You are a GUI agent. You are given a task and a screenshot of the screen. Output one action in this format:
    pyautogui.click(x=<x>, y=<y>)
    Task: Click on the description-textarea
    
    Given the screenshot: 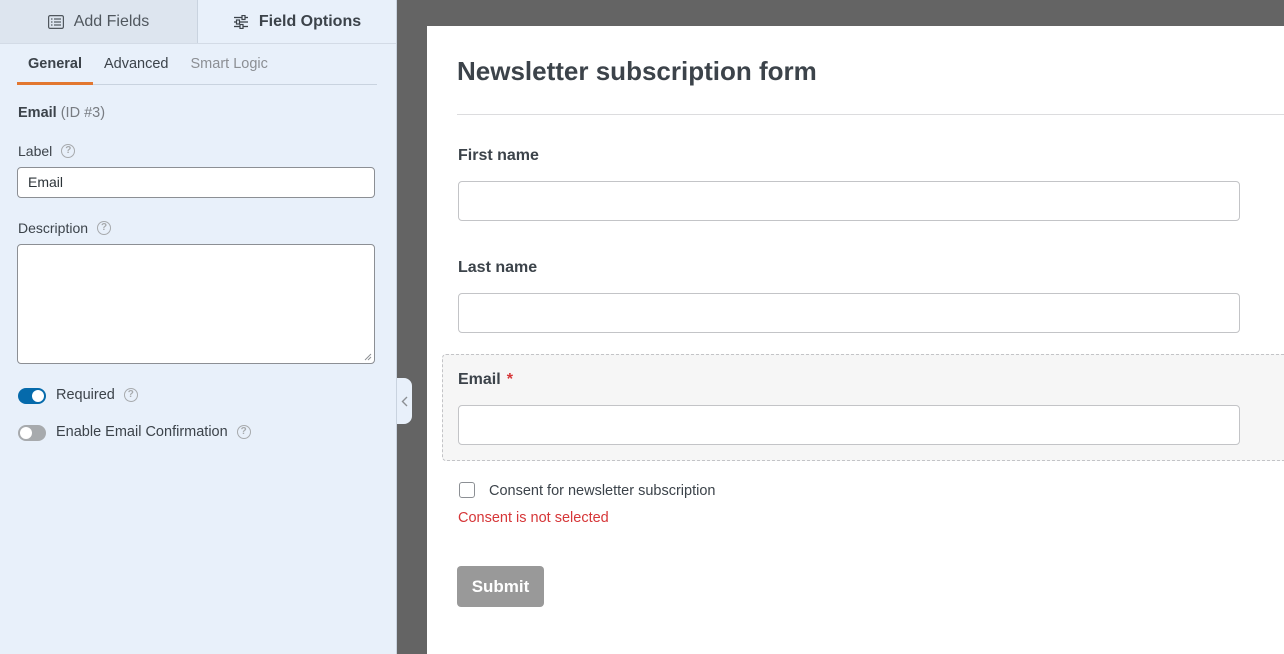 What is the action you would take?
    pyautogui.click(x=196, y=304)
    